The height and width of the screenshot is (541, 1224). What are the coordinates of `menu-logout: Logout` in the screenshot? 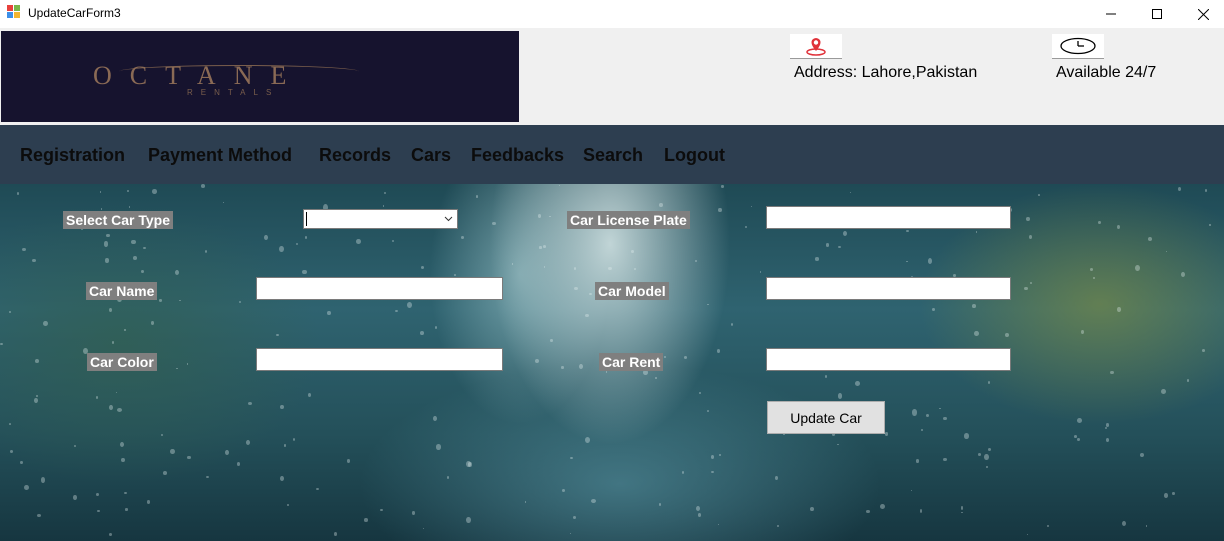 It's located at (694, 155).